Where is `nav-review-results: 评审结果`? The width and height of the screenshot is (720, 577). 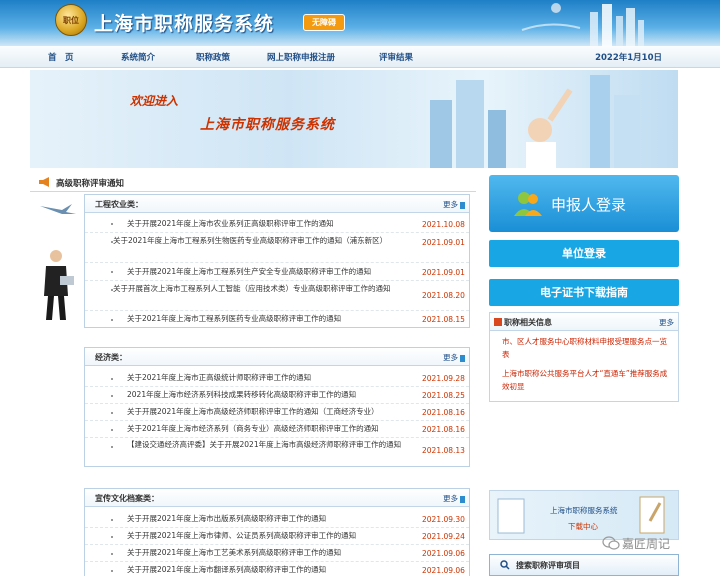 nav-review-results: 评审结果 is located at coordinates (396, 57).